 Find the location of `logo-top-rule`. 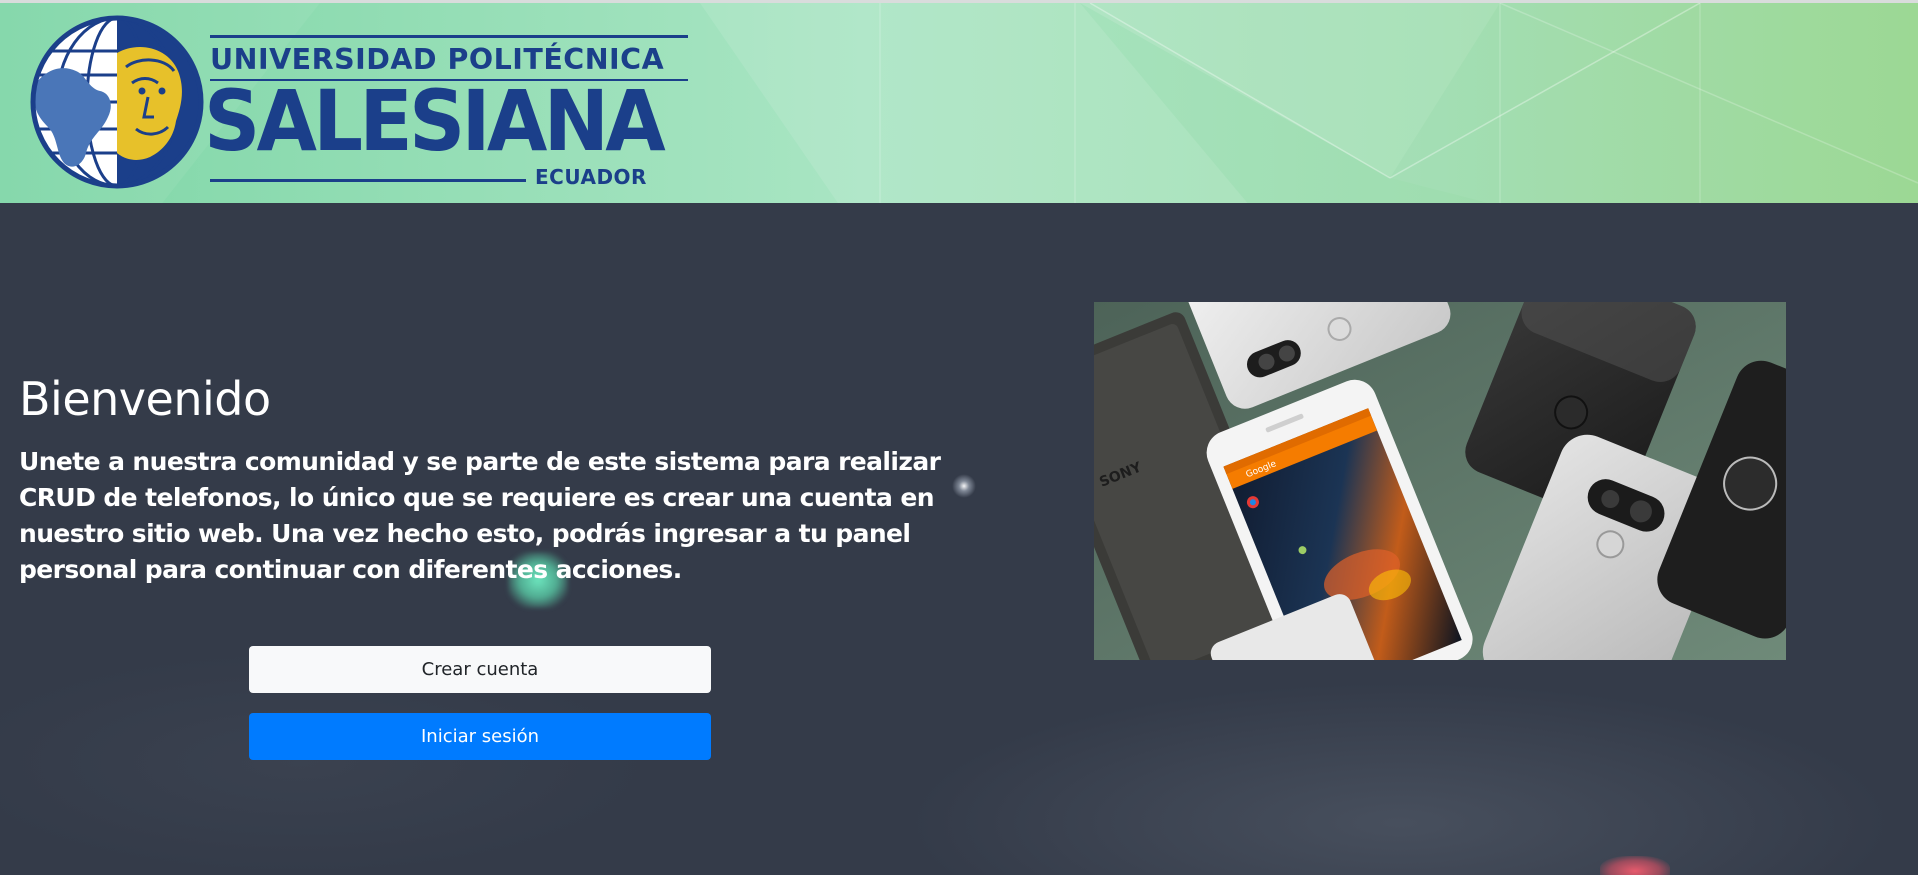

logo-top-rule is located at coordinates (449, 36).